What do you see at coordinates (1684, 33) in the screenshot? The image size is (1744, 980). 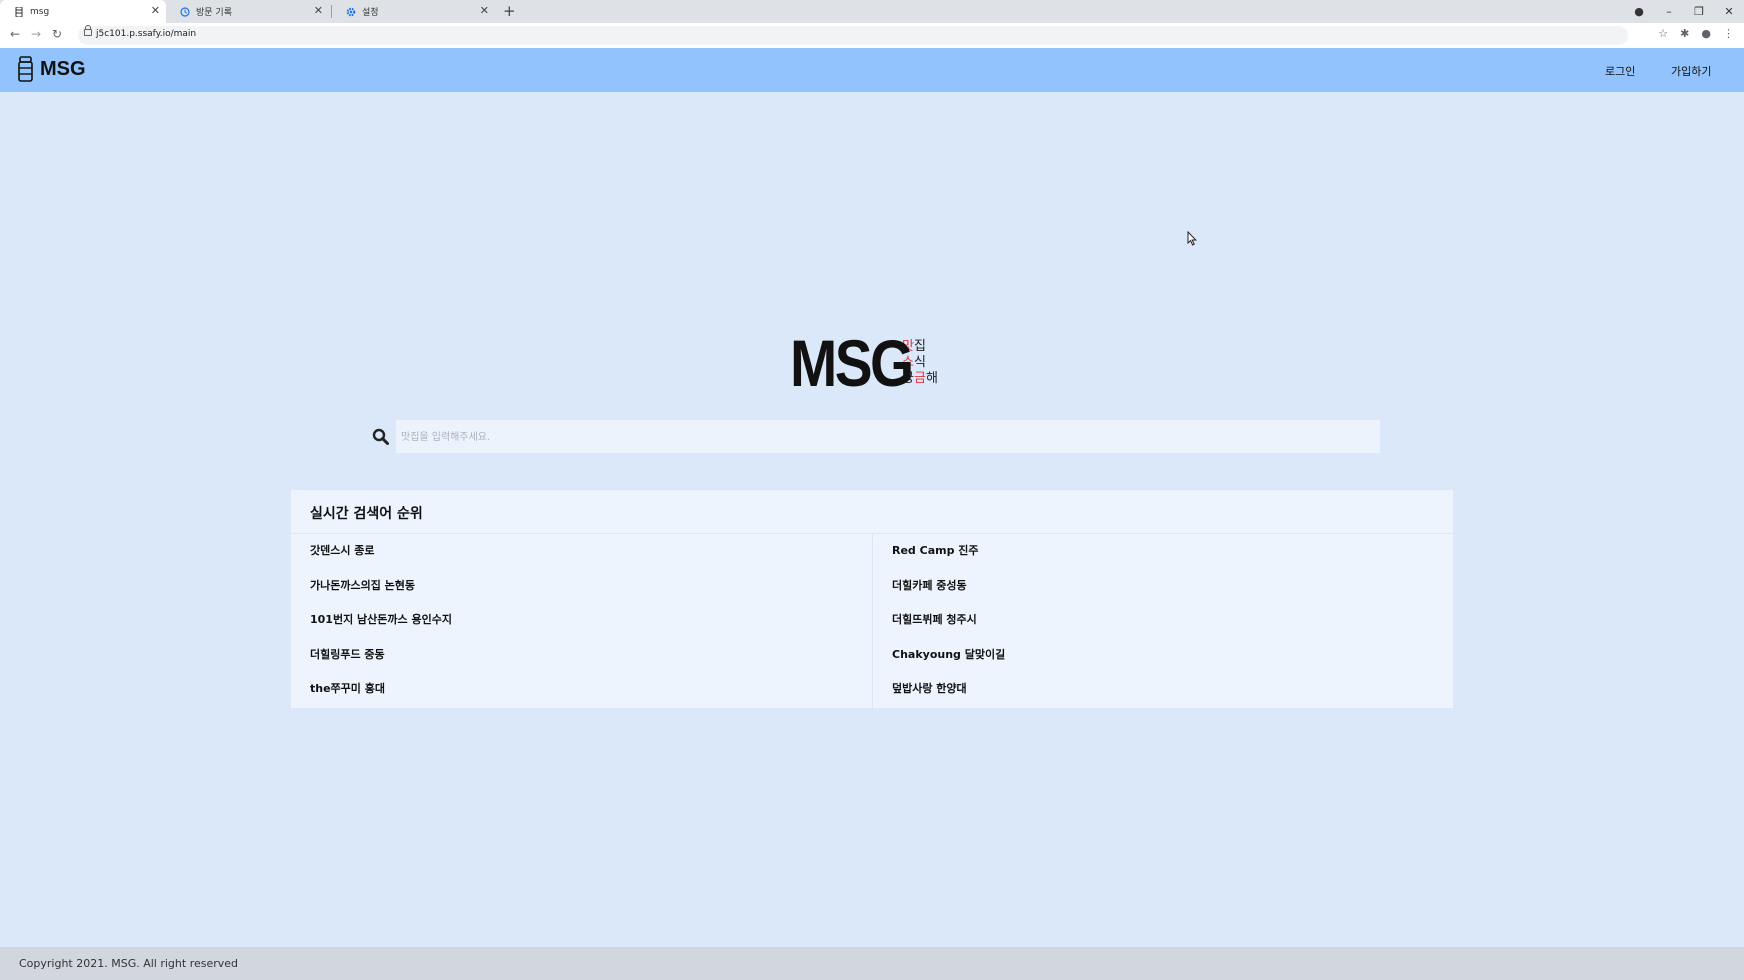 I see `extensions-icon: ✱` at bounding box center [1684, 33].